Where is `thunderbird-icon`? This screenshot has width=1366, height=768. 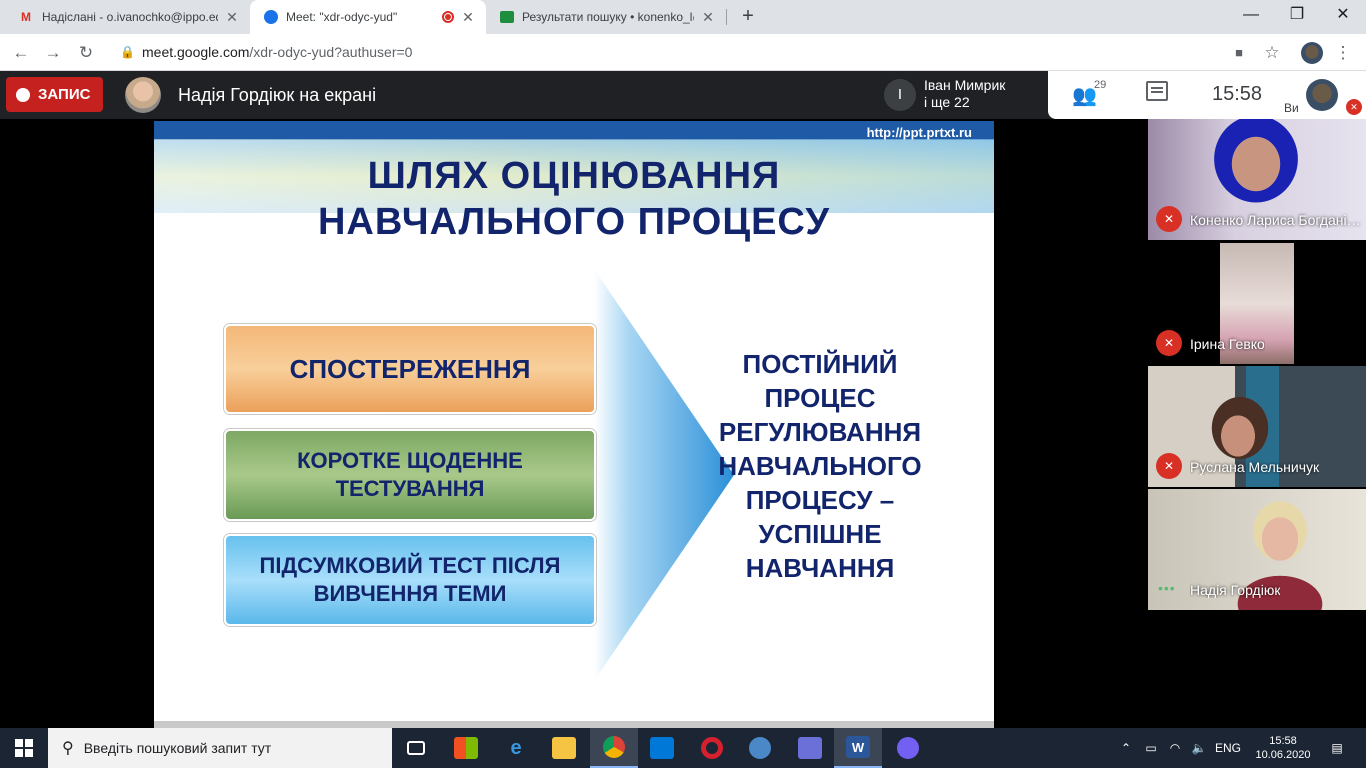 thunderbird-icon is located at coordinates (760, 748).